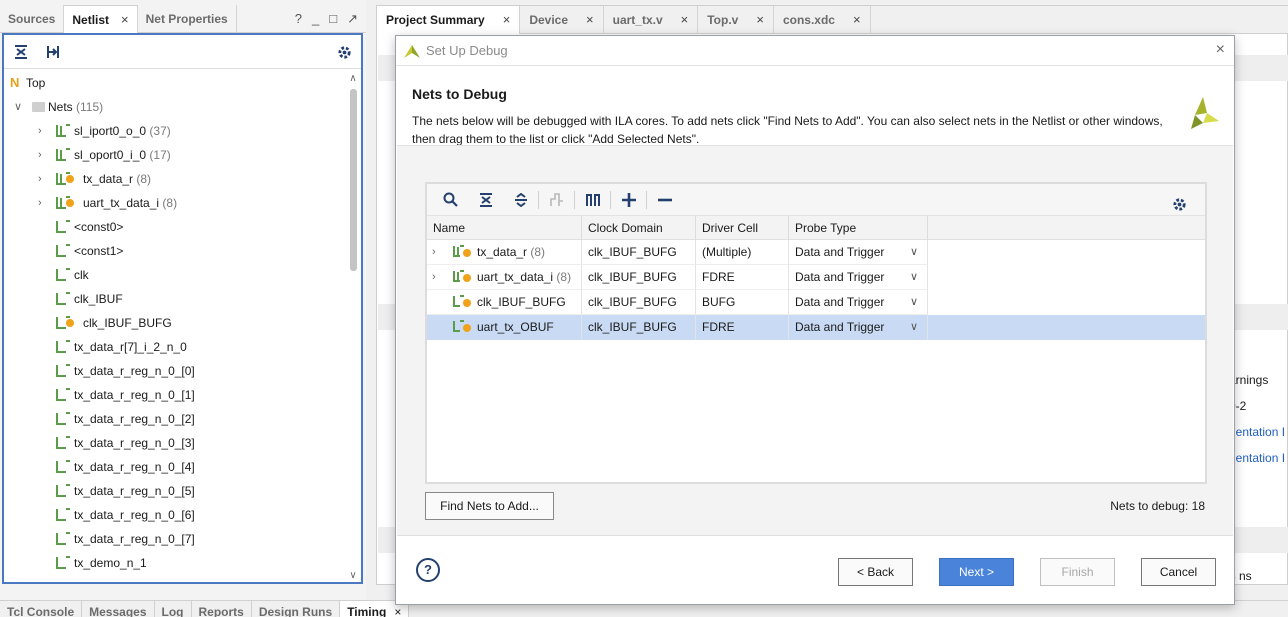 The width and height of the screenshot is (1288, 617). What do you see at coordinates (428, 570) in the screenshot?
I see `help-button: ?` at bounding box center [428, 570].